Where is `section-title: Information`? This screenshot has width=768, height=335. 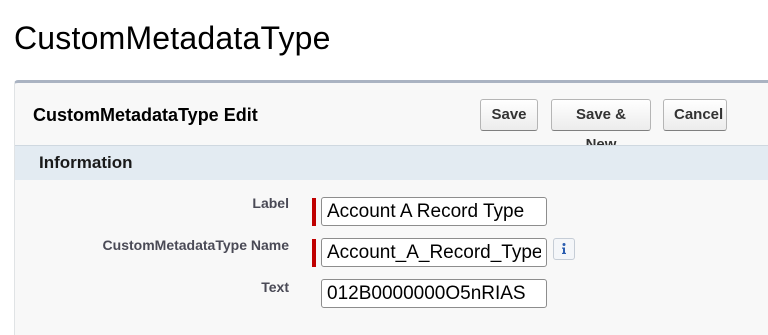 section-title: Information is located at coordinates (86, 162).